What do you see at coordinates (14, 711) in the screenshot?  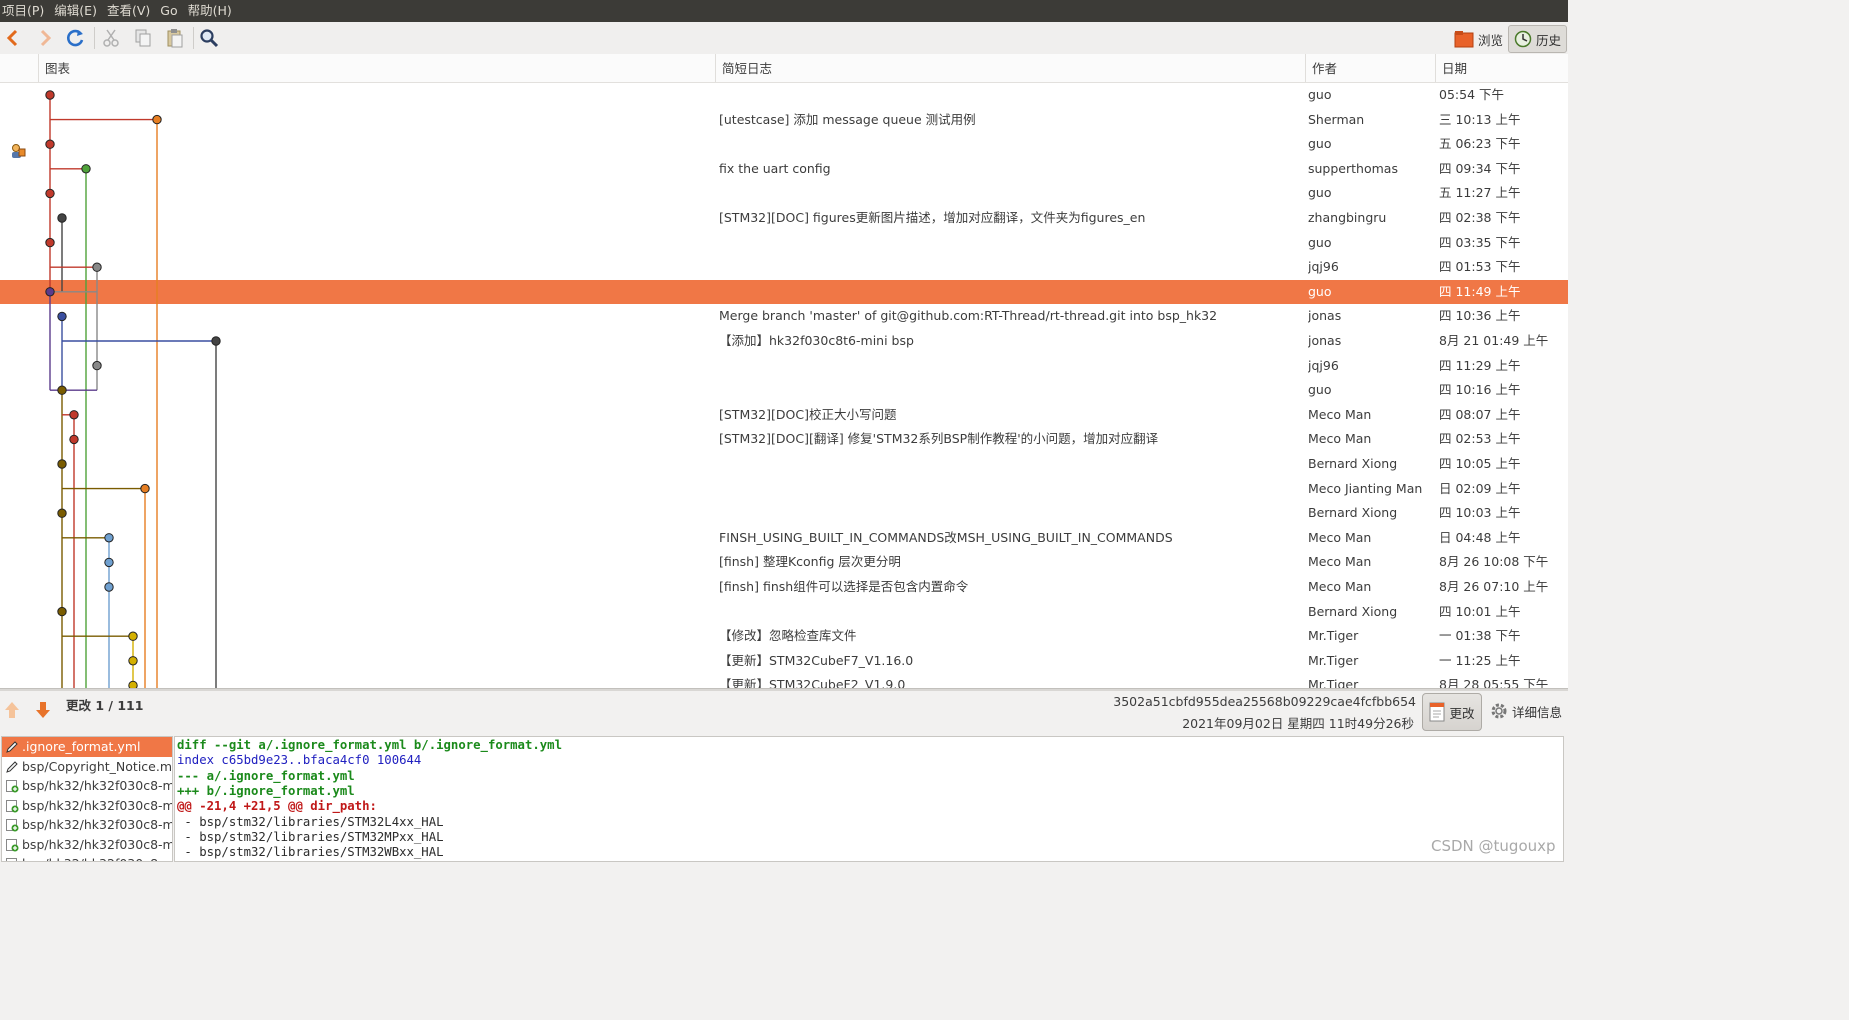 I see `up-arrow-icon` at bounding box center [14, 711].